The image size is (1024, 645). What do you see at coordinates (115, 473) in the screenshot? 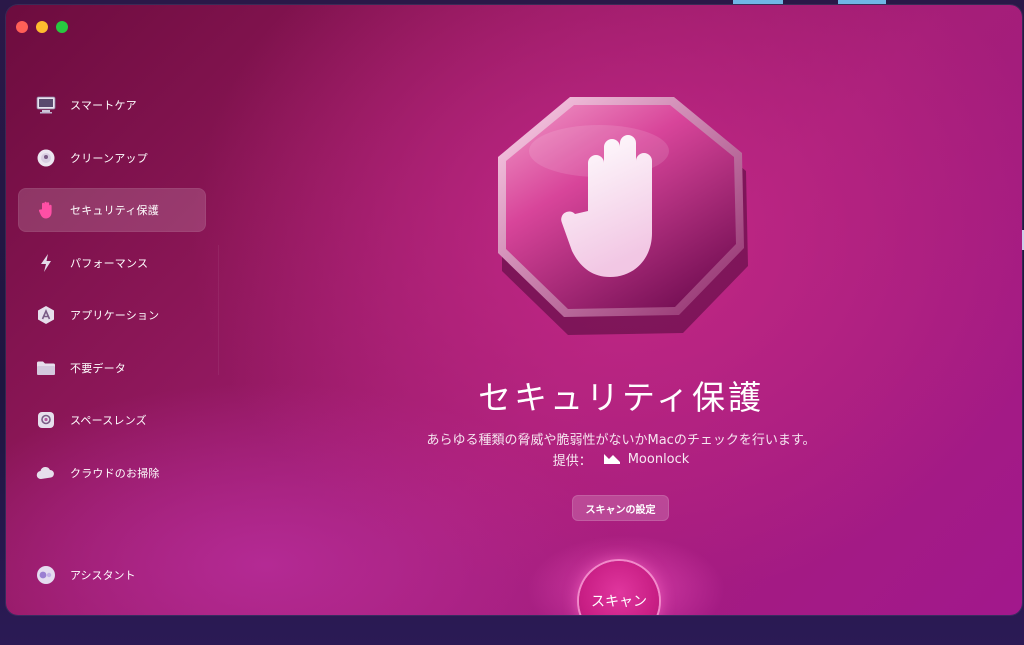
I see `sidebar-item-label: クラウドのお掃除` at bounding box center [115, 473].